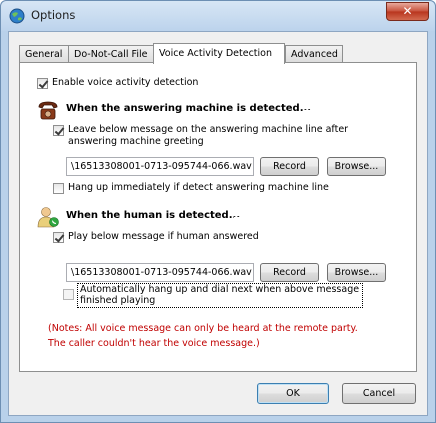  I want to click on auto-hangup-checkbox, so click(68, 294).